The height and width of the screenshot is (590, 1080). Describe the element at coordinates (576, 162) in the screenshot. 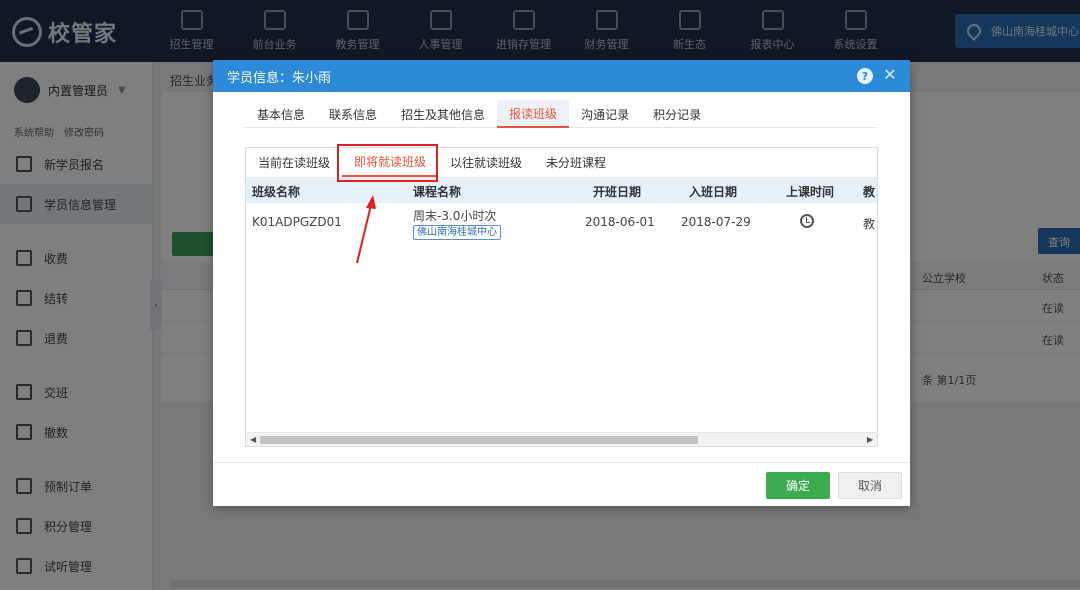

I see `subtab-unassigned-courses: 未分班课程` at that location.